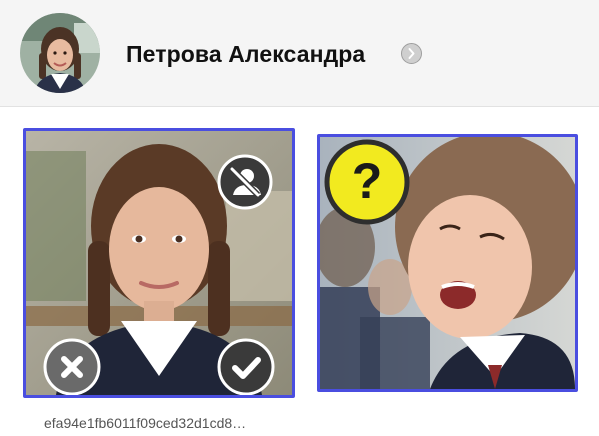 The image size is (599, 436). I want to click on avatar-image, so click(60, 53).